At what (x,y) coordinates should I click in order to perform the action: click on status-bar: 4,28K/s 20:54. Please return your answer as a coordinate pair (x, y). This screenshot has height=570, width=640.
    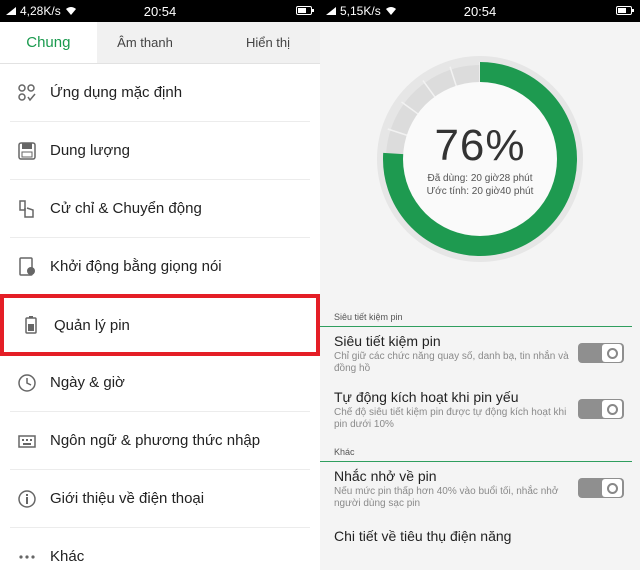
    Looking at the image, I should click on (160, 11).